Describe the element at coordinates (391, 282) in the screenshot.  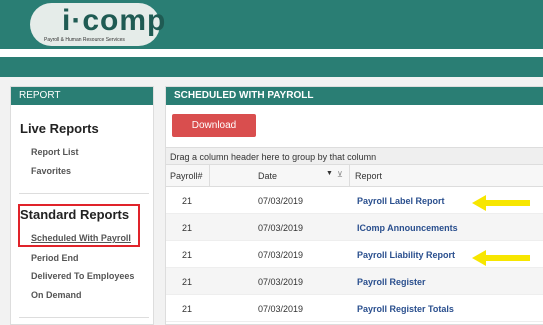
I see `report-link: Payroll Register` at that location.